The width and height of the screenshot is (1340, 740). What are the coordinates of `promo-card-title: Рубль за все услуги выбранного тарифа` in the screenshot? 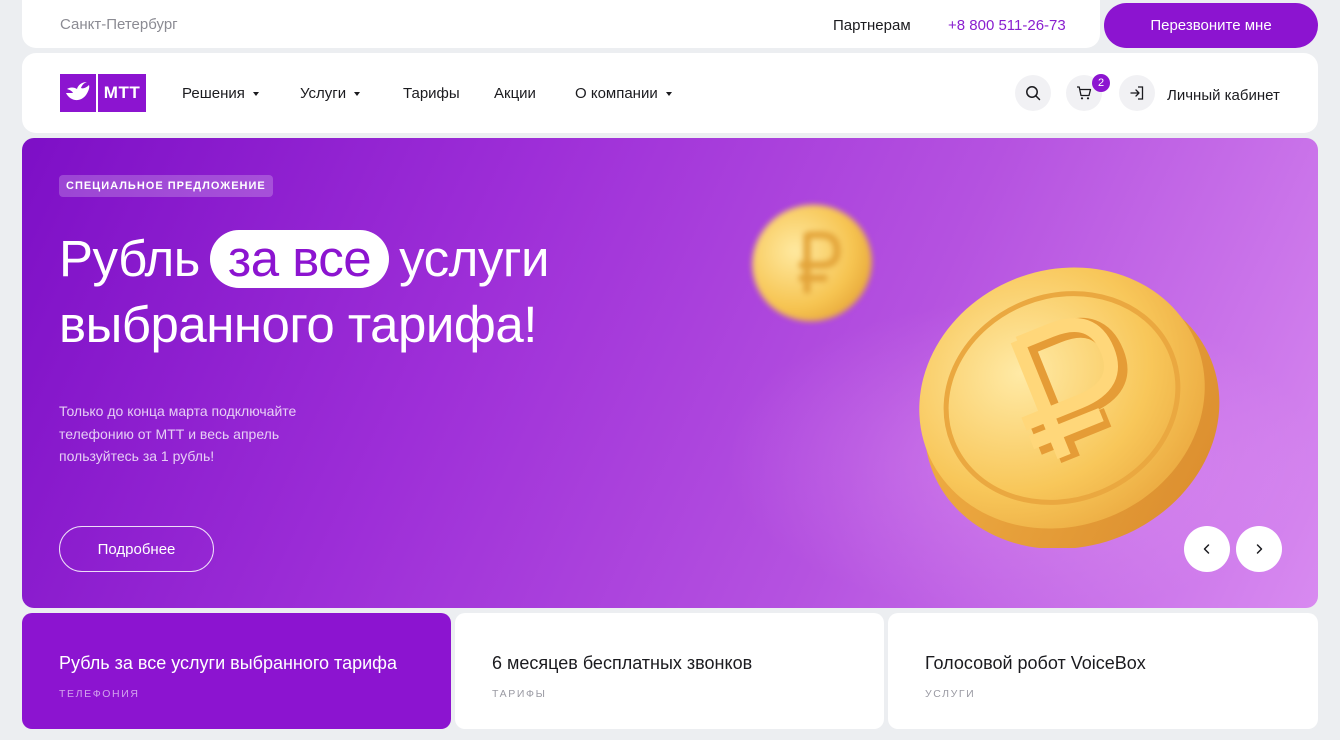 It's located at (228, 663).